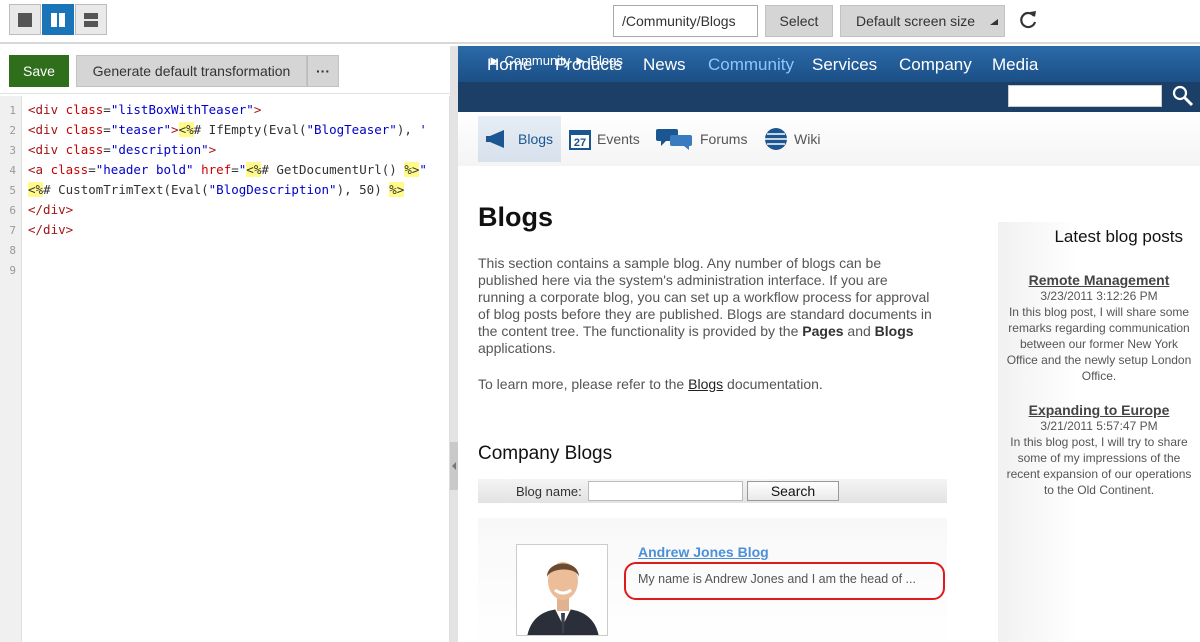  Describe the element at coordinates (39, 71) in the screenshot. I see `save-button: Save` at that location.